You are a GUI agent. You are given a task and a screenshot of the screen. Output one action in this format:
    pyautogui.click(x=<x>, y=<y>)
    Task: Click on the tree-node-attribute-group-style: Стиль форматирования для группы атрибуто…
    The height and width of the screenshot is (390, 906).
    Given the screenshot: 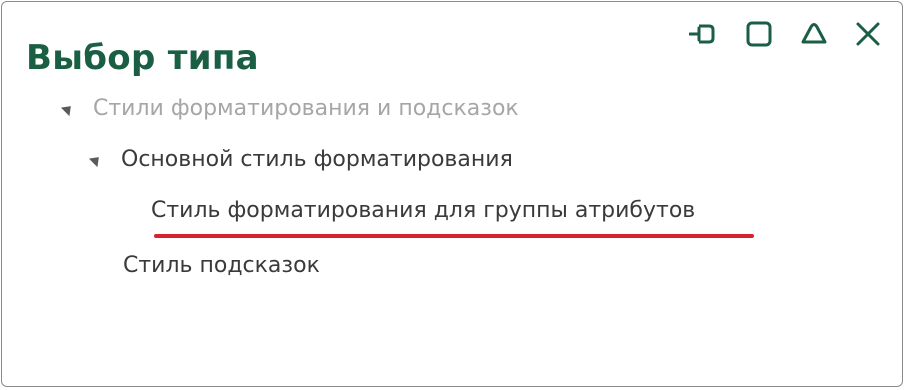 What is the action you would take?
    pyautogui.click(x=423, y=211)
    